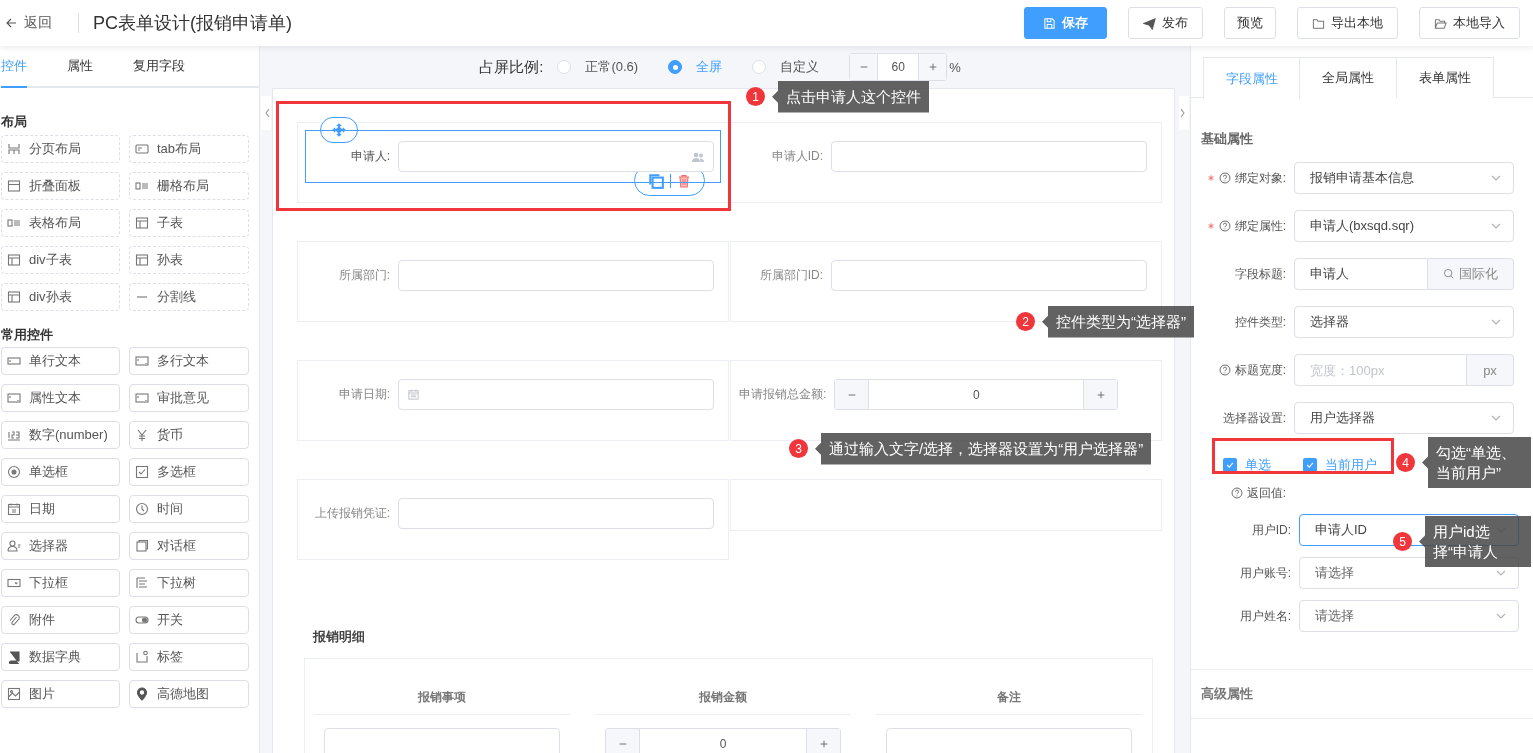  Describe the element at coordinates (1165, 23) in the screenshot. I see `toolbar-button: 发布` at that location.